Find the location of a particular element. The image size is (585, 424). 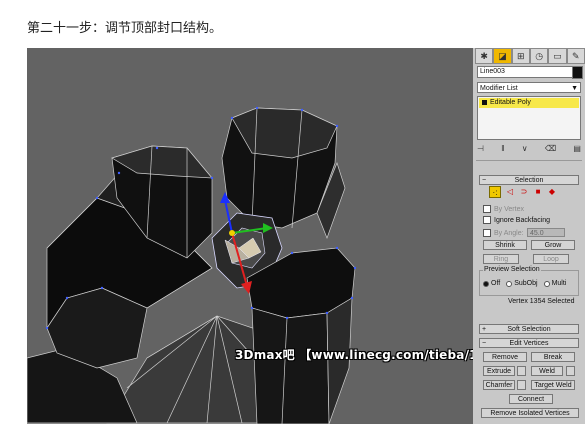

modifier-stack: Editable Poly is located at coordinates (529, 118).